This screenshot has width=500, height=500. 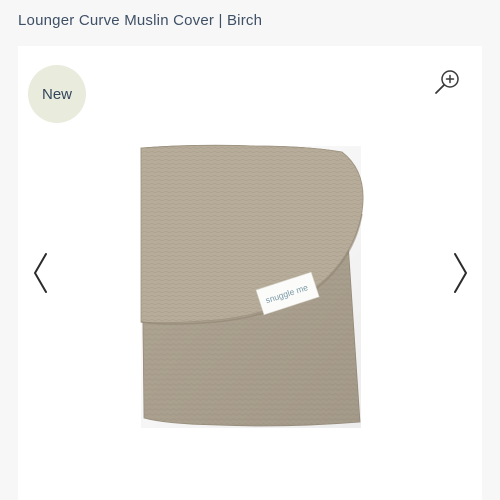 What do you see at coordinates (140, 20) in the screenshot?
I see `product-title: Lounger Curve Muslin Cover | Birch` at bounding box center [140, 20].